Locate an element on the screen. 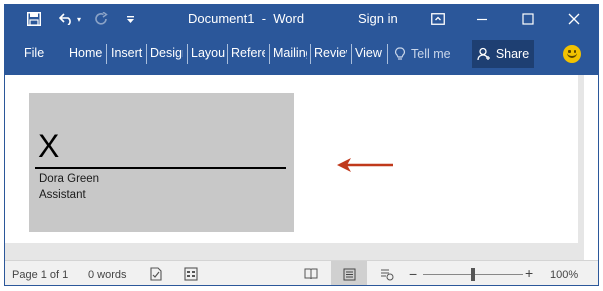 This screenshot has height=291, width=603. signer-name: Dora Green is located at coordinates (69, 179).